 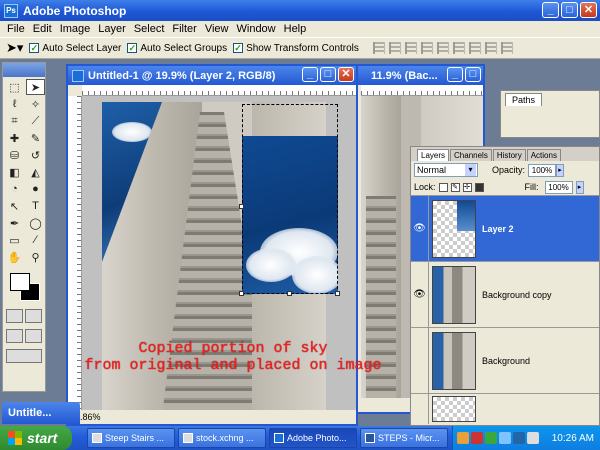 I want to click on crop-tool-icon: ⌗, so click(x=14, y=121).